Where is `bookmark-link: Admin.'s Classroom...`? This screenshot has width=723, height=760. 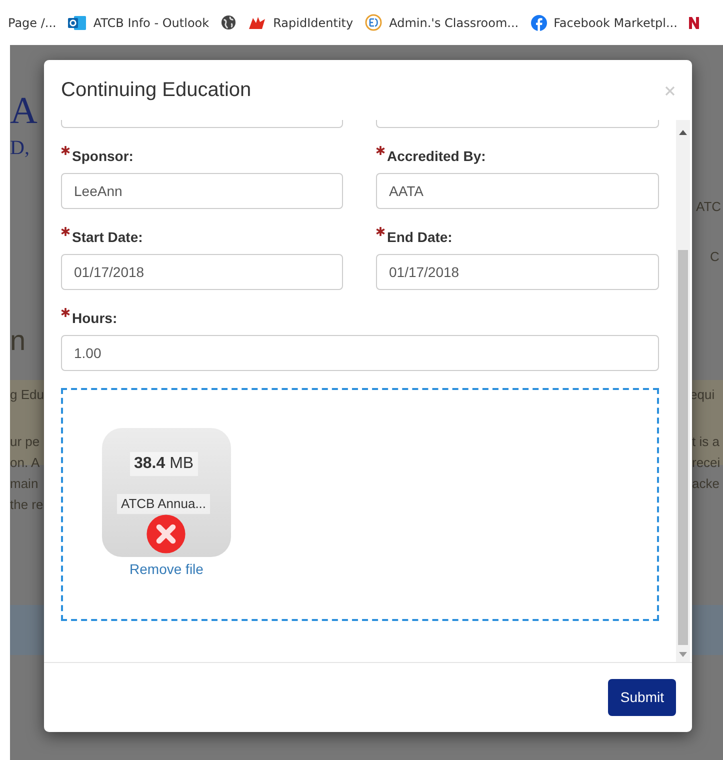
bookmark-link: Admin.'s Classroom... is located at coordinates (454, 23).